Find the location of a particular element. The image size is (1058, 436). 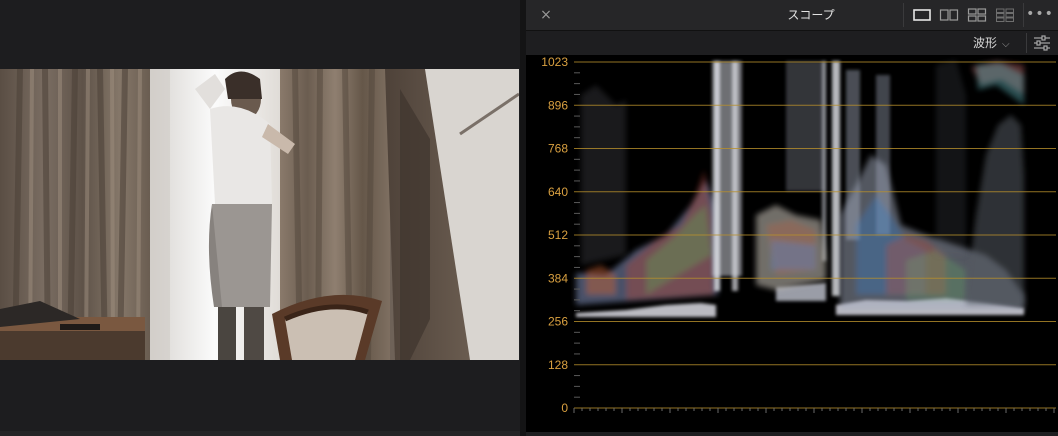

axis-label: 896 is located at coordinates (558, 105).